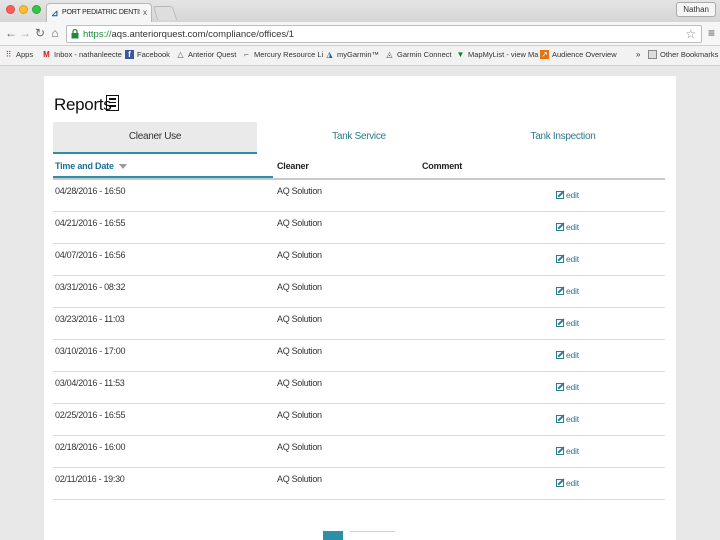  Describe the element at coordinates (563, 138) in the screenshot. I see `tab-tank-inspection: Tank Inspection` at that location.